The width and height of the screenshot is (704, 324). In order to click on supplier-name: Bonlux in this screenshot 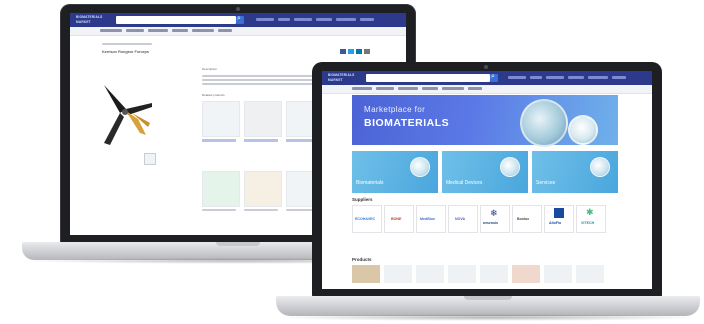, I will do `click(523, 219)`.